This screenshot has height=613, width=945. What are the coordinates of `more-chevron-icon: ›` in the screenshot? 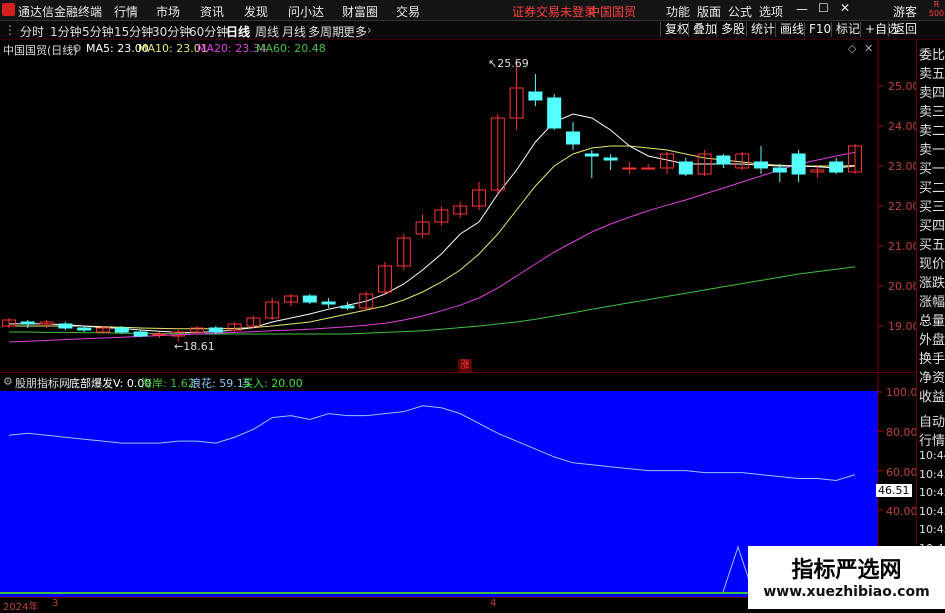 It's located at (369, 30).